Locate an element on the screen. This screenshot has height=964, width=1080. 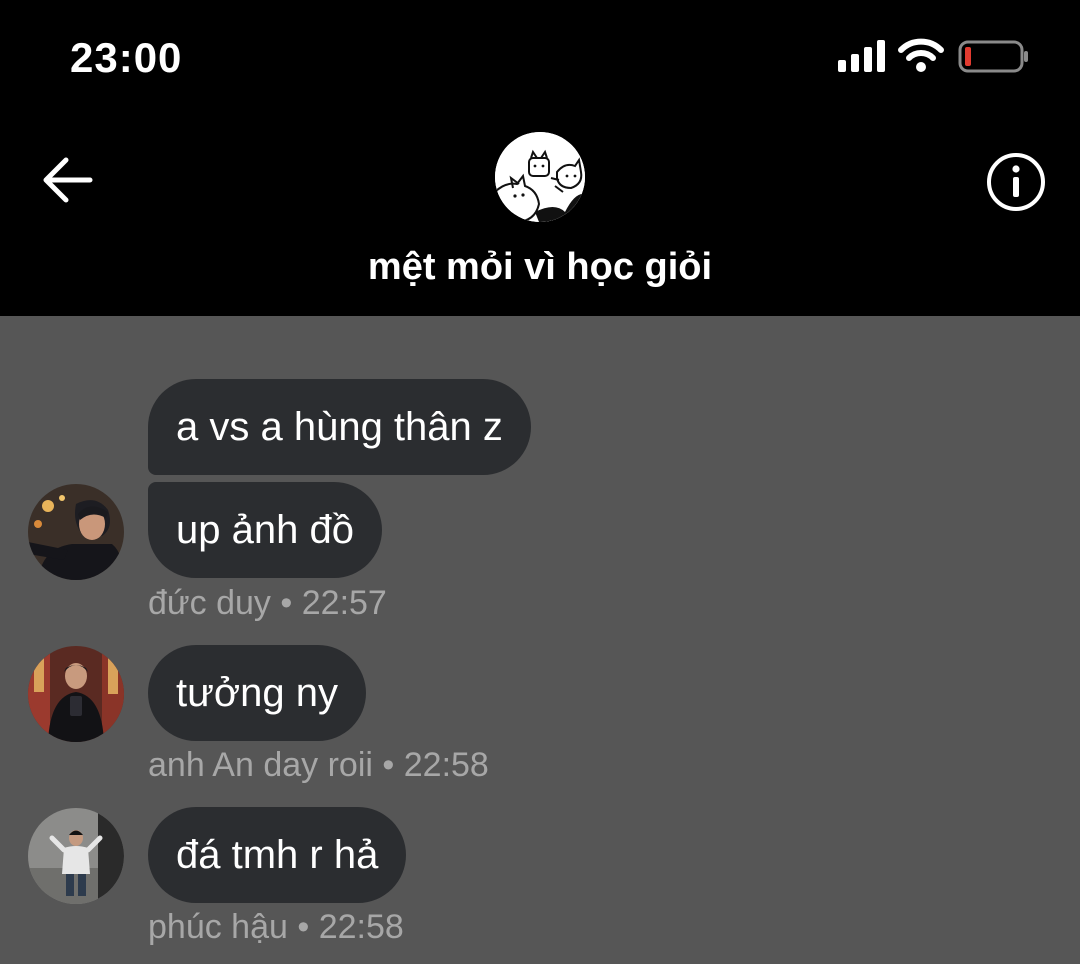
status-time: 23:00 is located at coordinates (126, 57).